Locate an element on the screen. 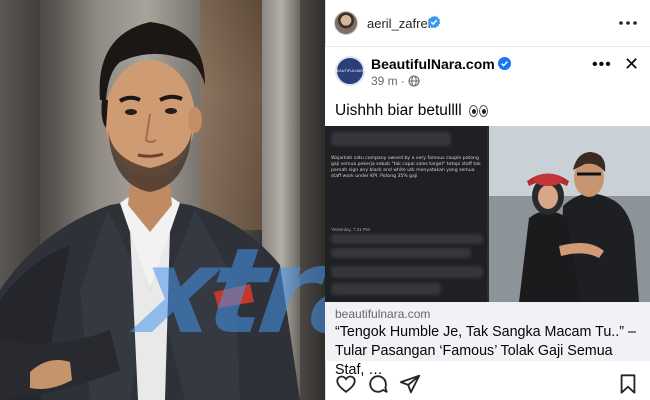 This screenshot has height=400, width=650. post-time: 39 m is located at coordinates (384, 81).